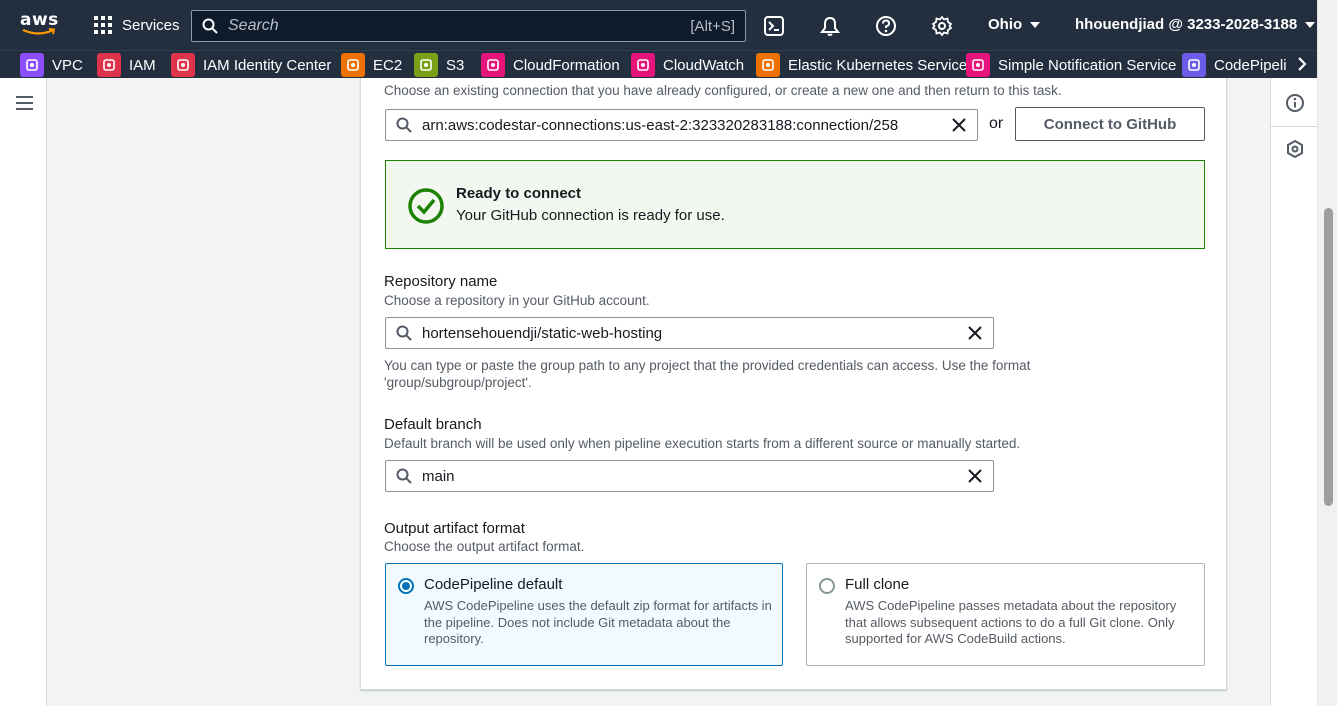 The image size is (1337, 706). I want to click on notifications-bell-icon, so click(830, 26).